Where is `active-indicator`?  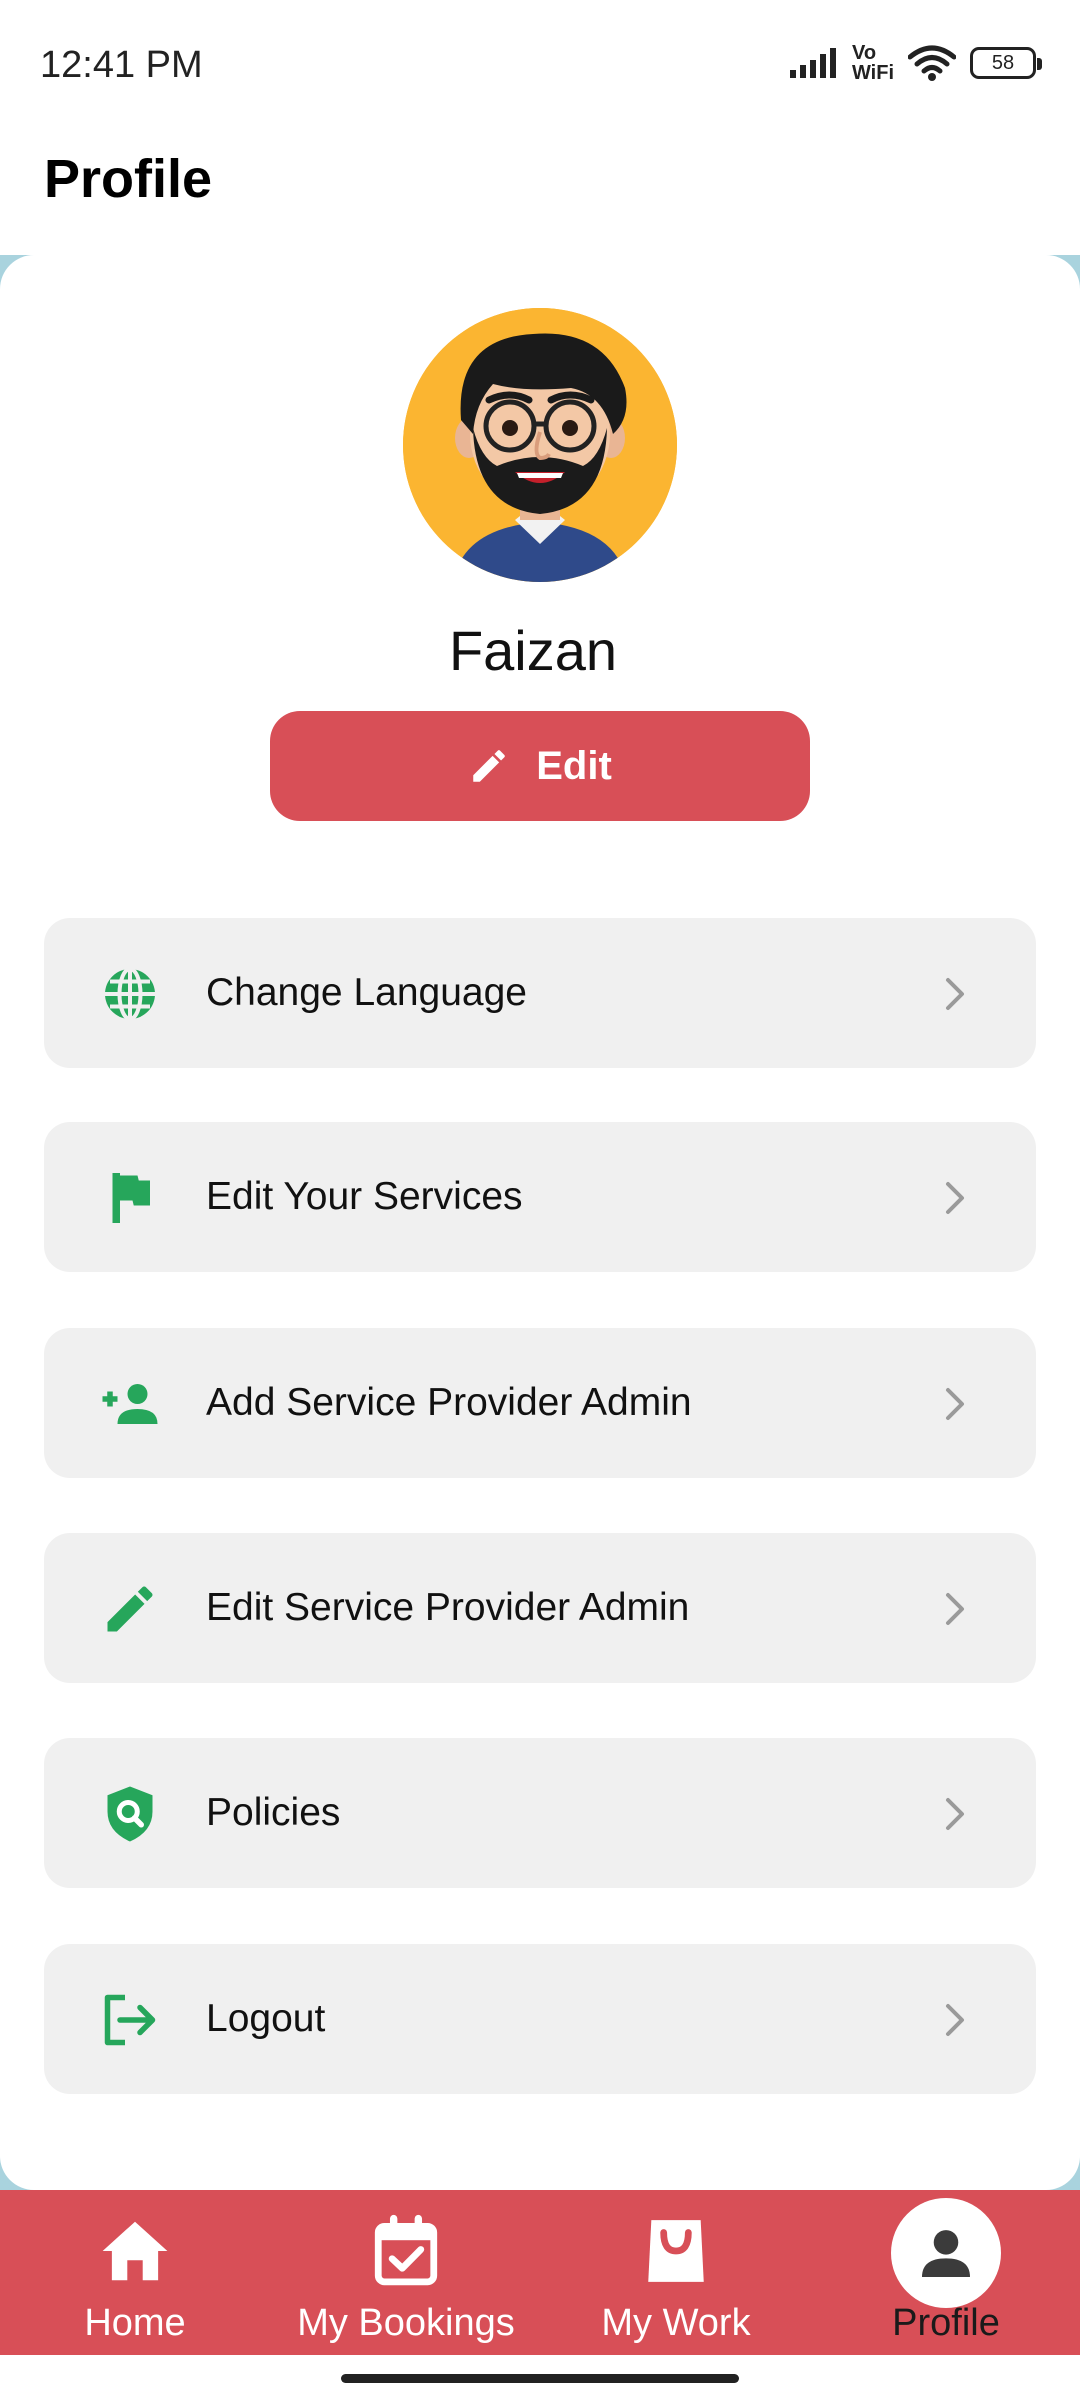
active-indicator is located at coordinates (946, 2253).